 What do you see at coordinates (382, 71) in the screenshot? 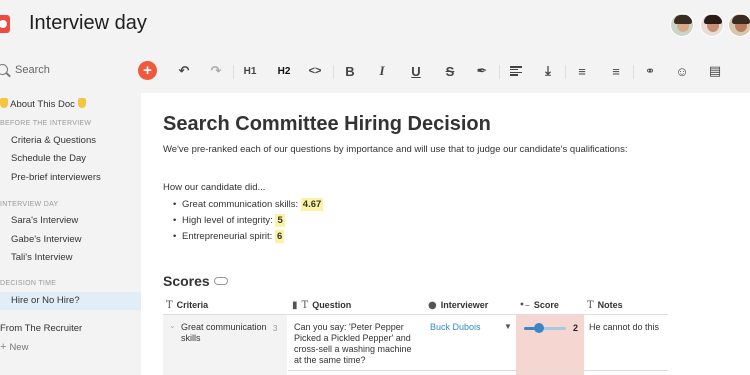
I see `italic-button: I` at bounding box center [382, 71].